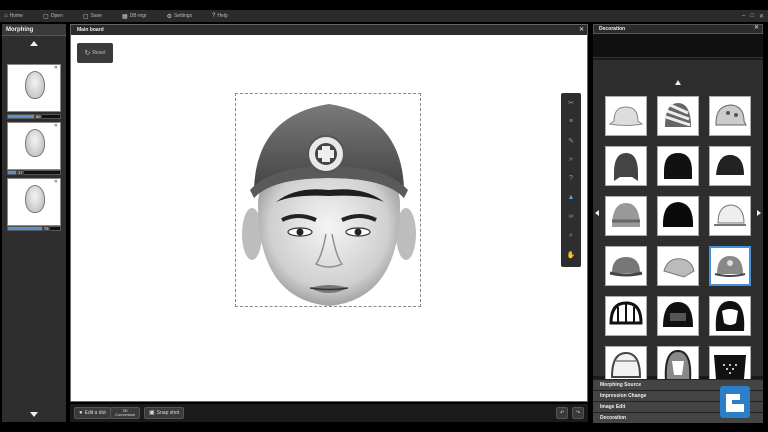  What do you see at coordinates (571, 159) in the screenshot?
I see `arrow-icon: »` at bounding box center [571, 159].